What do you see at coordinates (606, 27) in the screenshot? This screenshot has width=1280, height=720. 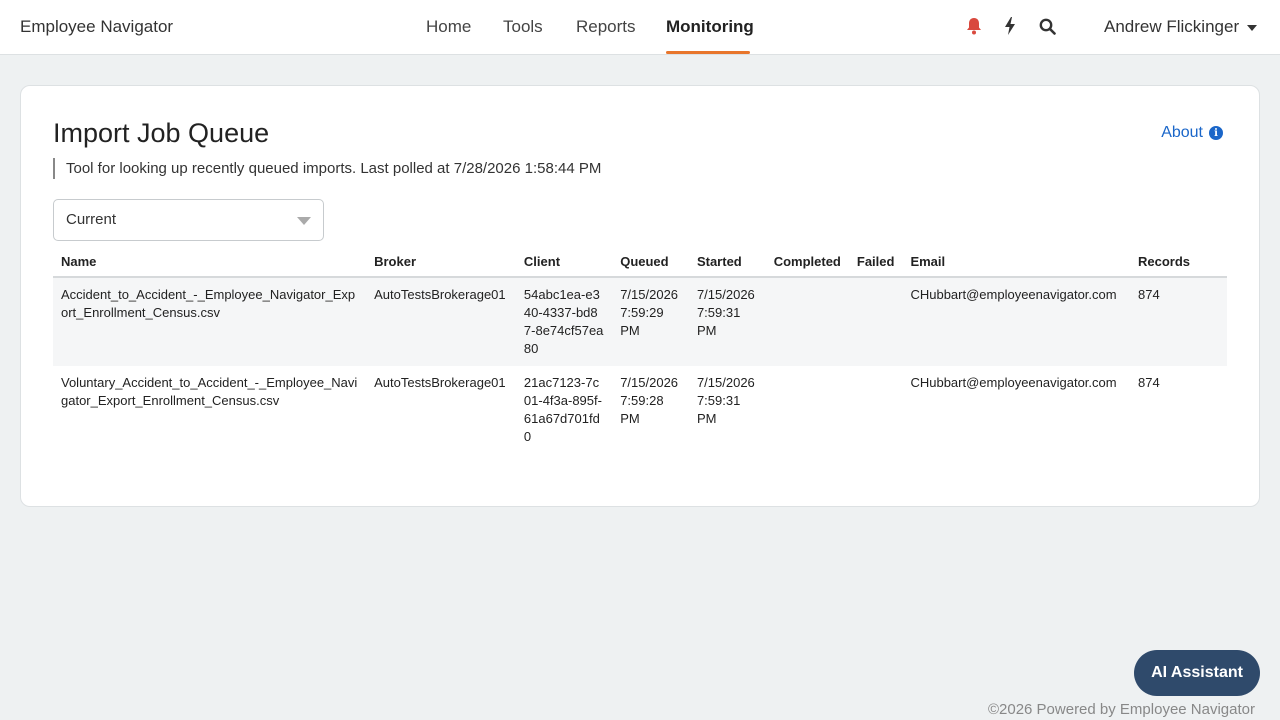 I see `nav-reports: Reports` at bounding box center [606, 27].